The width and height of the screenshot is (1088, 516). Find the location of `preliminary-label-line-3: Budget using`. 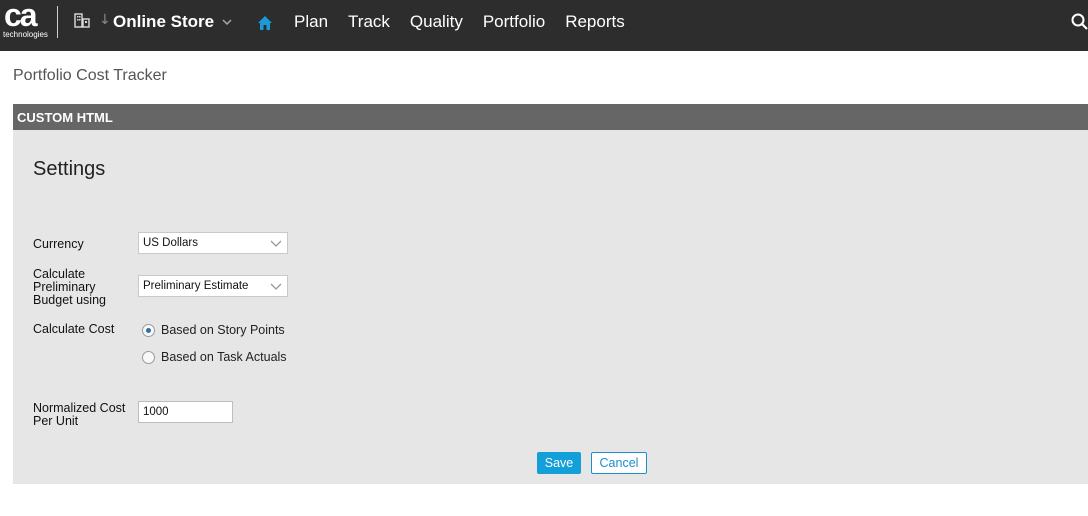

preliminary-label-line-3: Budget using is located at coordinates (69, 300).